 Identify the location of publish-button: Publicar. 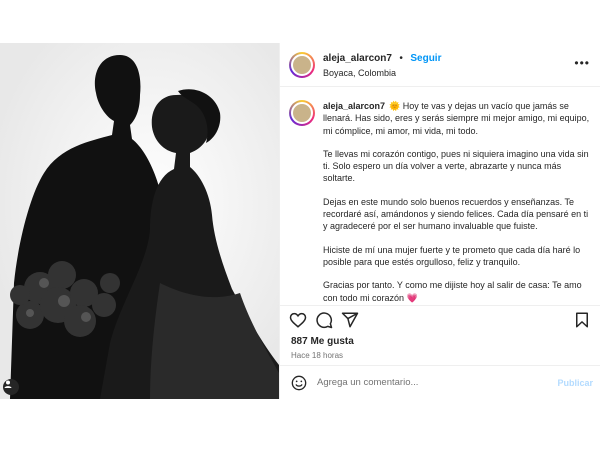
(575, 383).